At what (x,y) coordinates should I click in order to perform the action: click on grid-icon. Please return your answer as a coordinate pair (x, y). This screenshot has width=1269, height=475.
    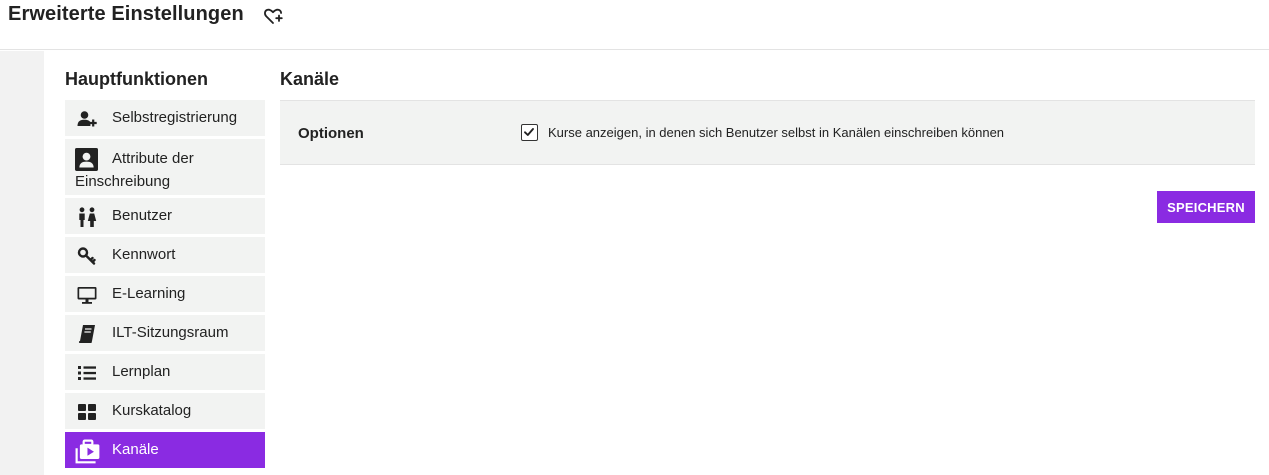
    Looking at the image, I should click on (87, 412).